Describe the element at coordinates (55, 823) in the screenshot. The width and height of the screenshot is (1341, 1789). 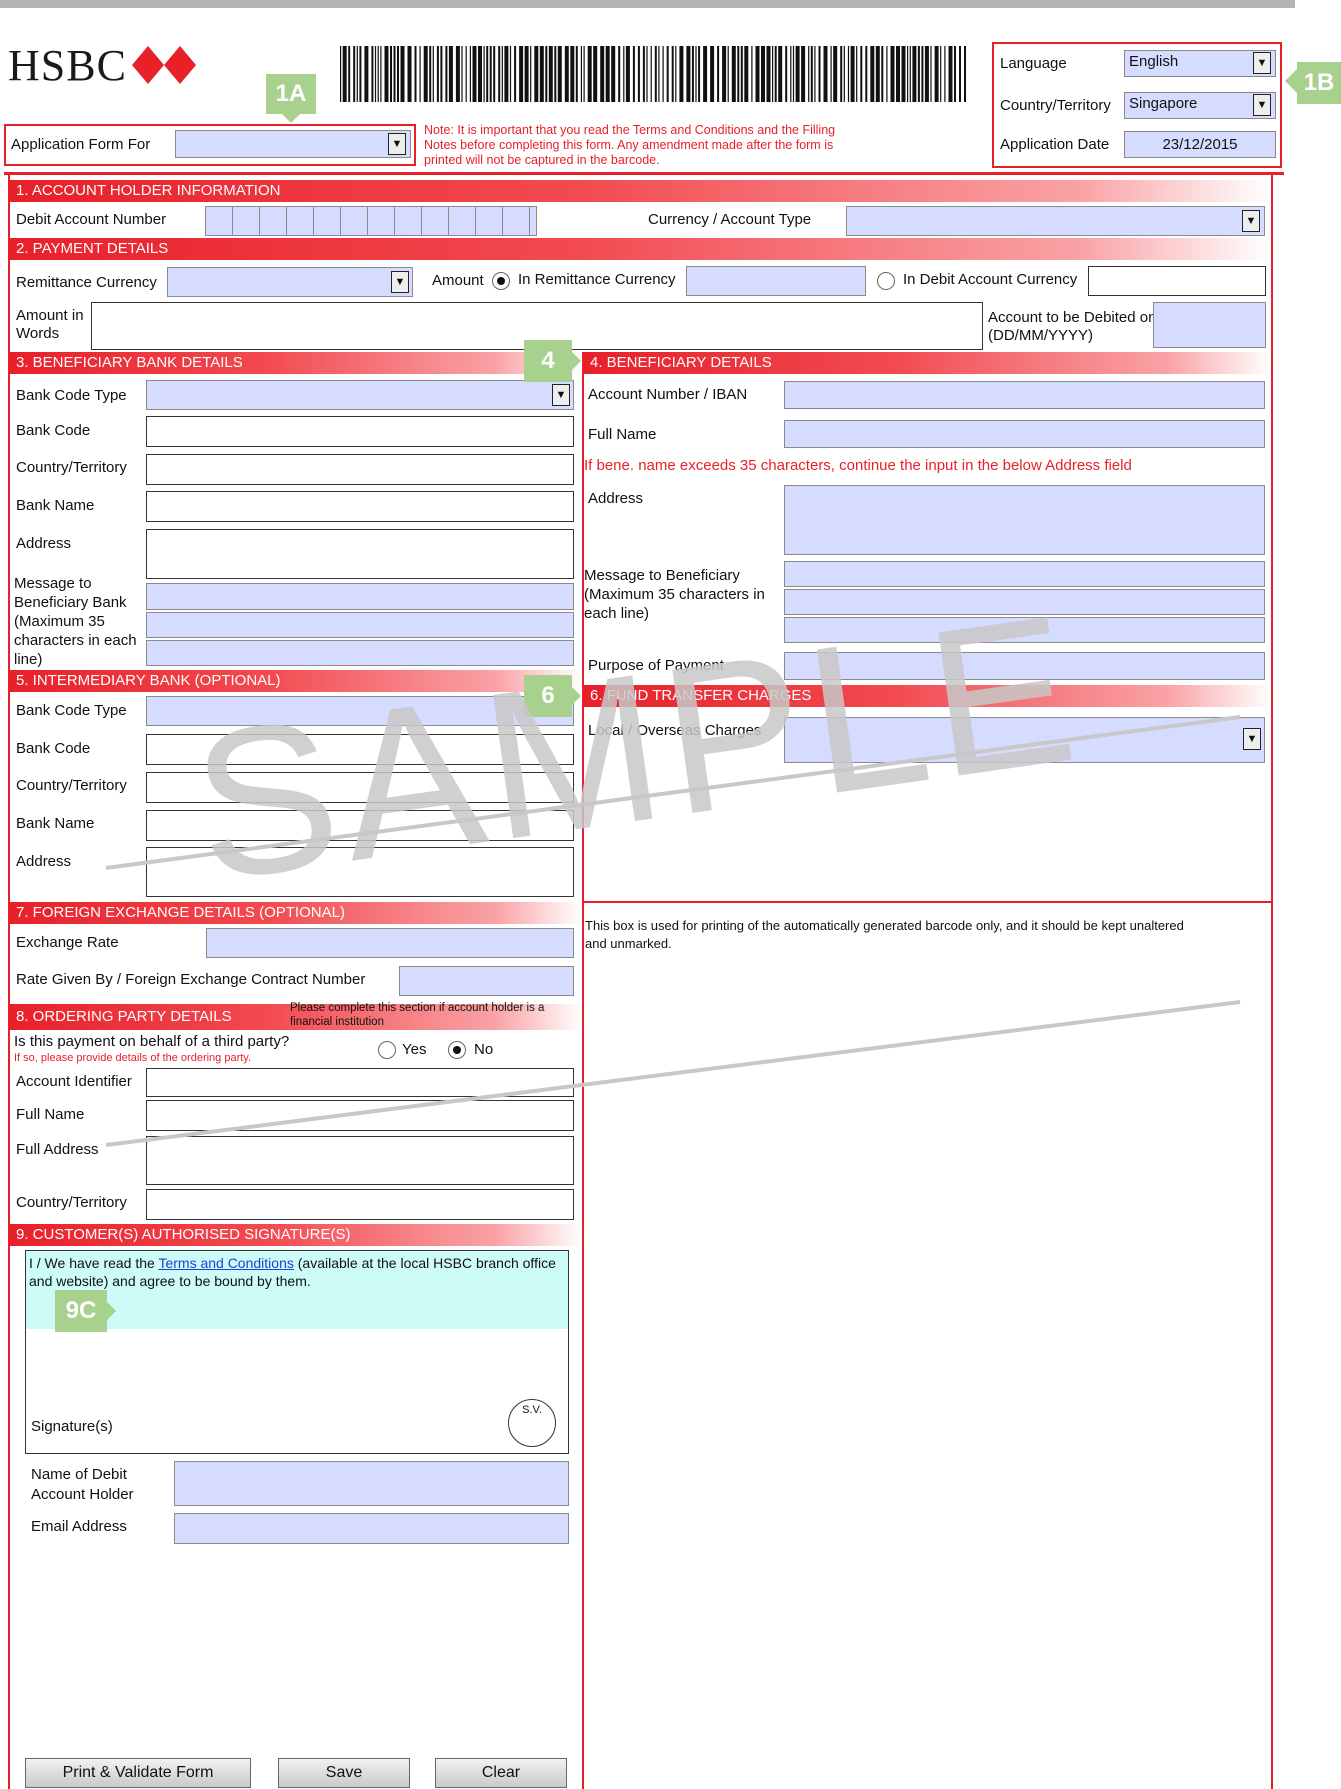
I see `inter-bank-name-label: Bank Name` at that location.